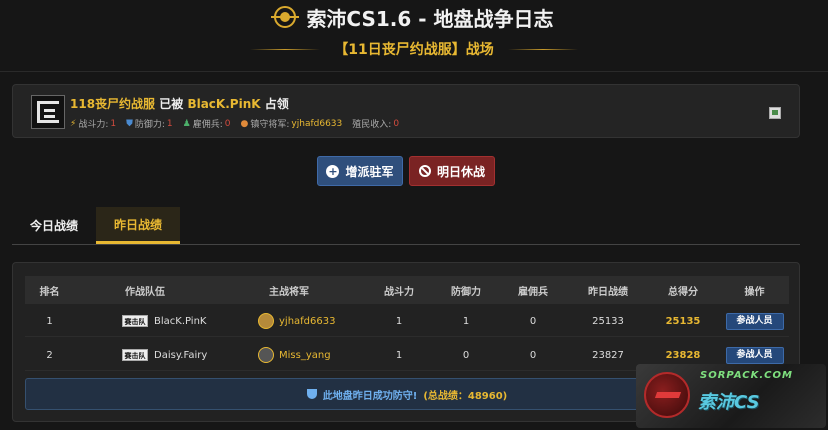  I want to click on soldier-icon: ♟, so click(186, 123).